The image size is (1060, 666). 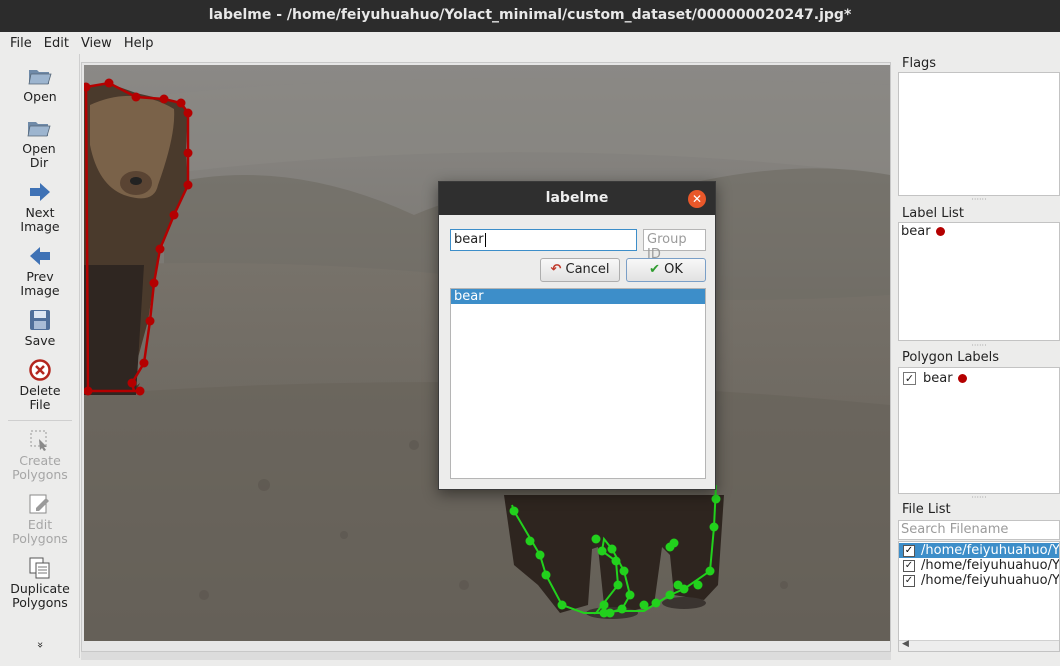 What do you see at coordinates (40, 370) in the screenshot?
I see `delete-icon` at bounding box center [40, 370].